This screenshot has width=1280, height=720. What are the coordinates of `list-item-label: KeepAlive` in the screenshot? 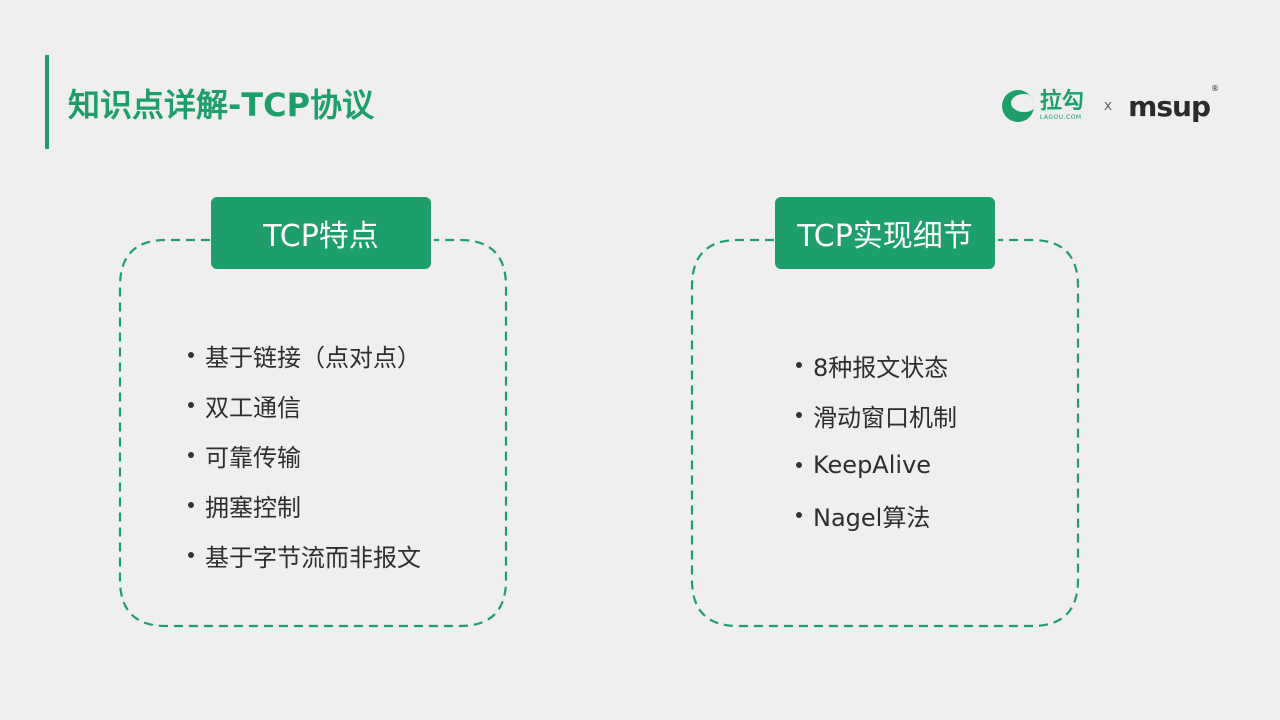 It's located at (872, 465).